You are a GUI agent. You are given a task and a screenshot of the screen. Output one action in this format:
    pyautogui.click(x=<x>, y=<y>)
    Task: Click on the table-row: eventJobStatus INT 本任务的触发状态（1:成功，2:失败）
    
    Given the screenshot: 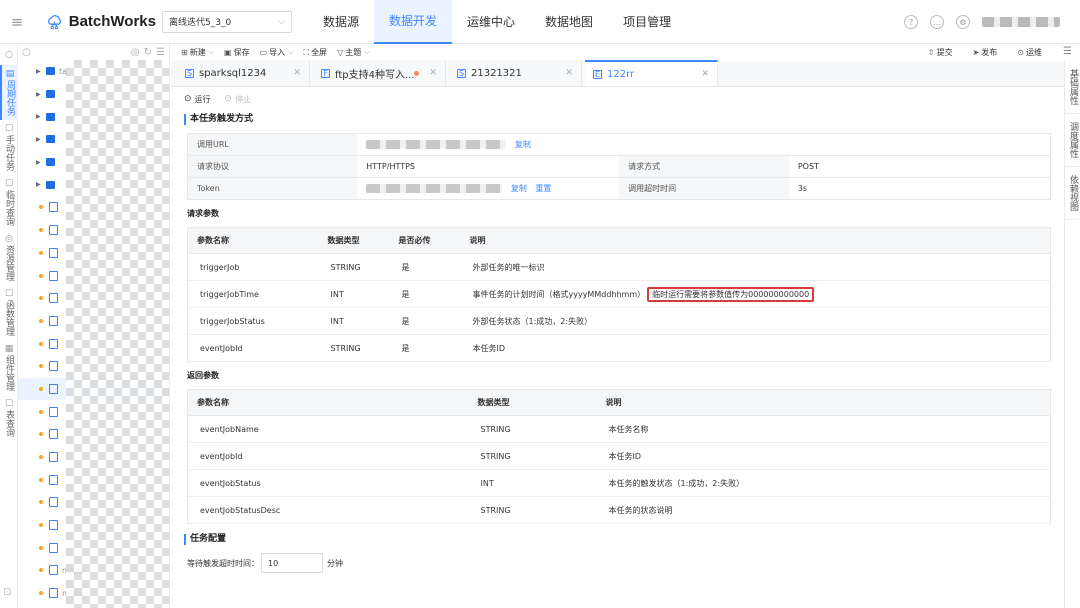 What is the action you would take?
    pyautogui.click(x=619, y=483)
    